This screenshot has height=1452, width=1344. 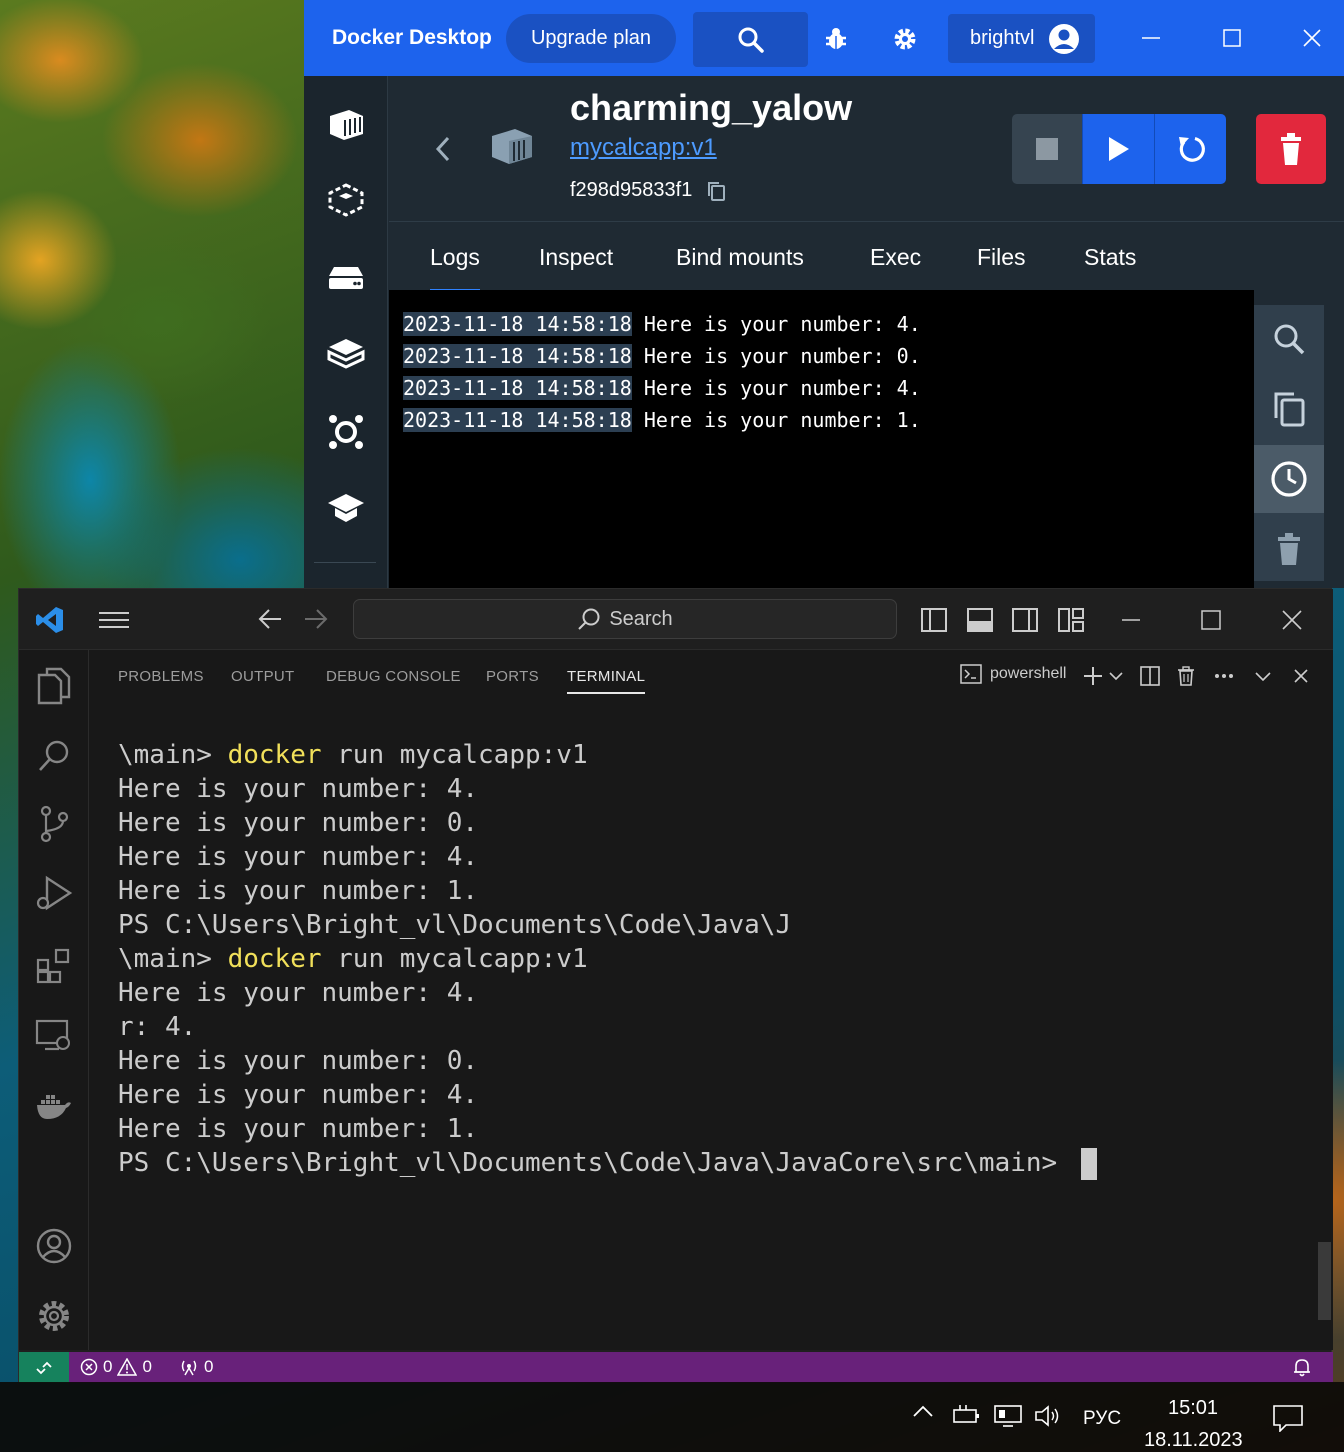 I want to click on arrow-right-icon, so click(x=316, y=621).